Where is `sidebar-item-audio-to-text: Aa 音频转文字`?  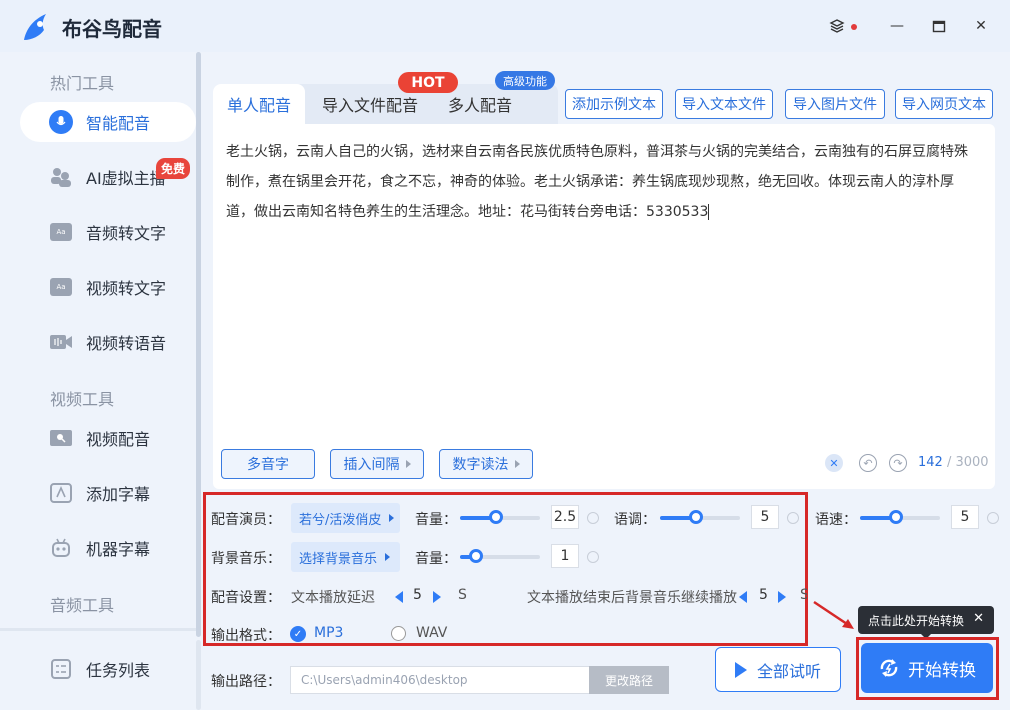 sidebar-item-audio-to-text: Aa 音频转文字 is located at coordinates (108, 232).